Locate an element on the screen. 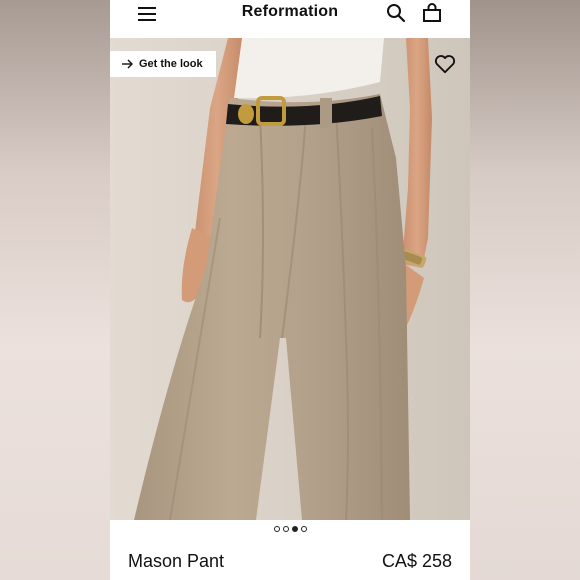  arrow-right-icon is located at coordinates (127, 64).